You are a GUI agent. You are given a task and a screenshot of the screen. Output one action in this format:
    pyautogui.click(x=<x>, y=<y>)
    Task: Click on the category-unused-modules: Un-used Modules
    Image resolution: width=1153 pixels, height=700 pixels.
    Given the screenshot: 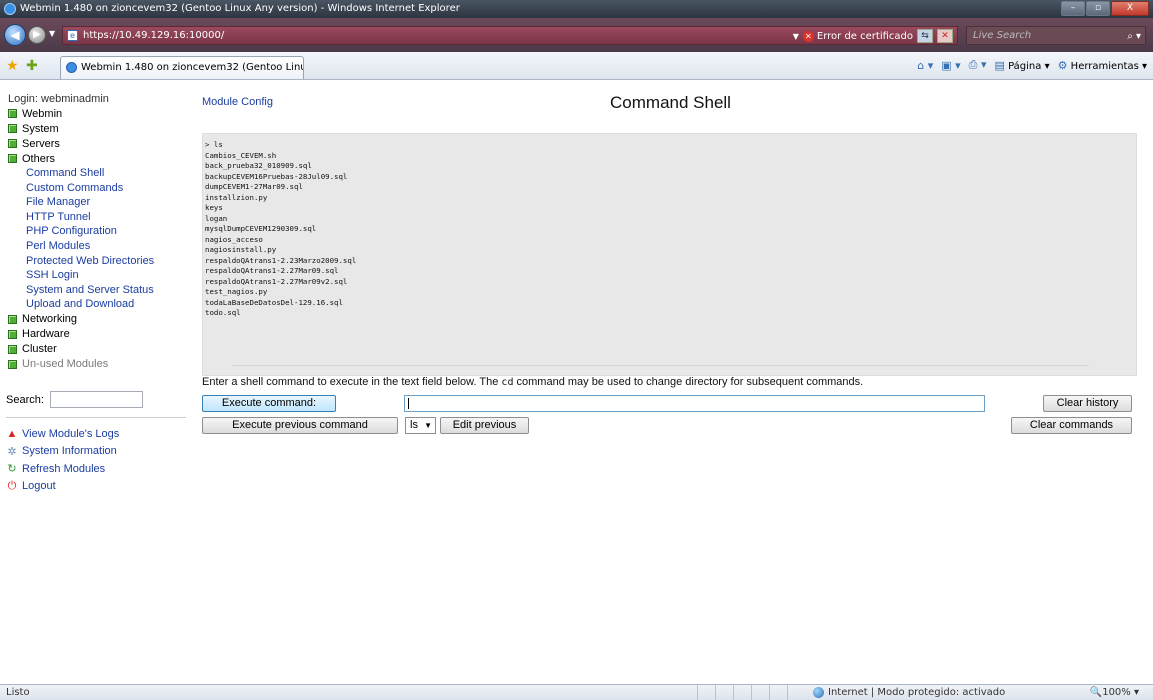 What is the action you would take?
    pyautogui.click(x=96, y=364)
    